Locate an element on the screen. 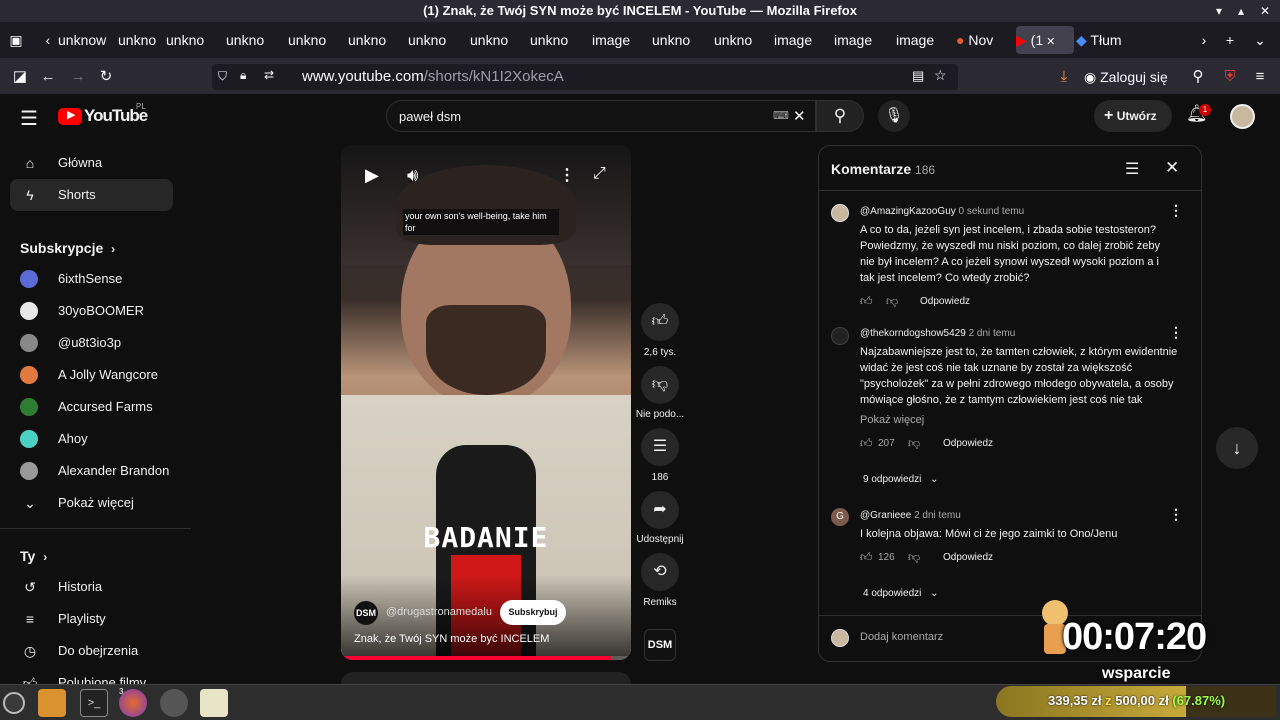  search-input: paweł dsm ⌨ ✕ is located at coordinates (601, 116).